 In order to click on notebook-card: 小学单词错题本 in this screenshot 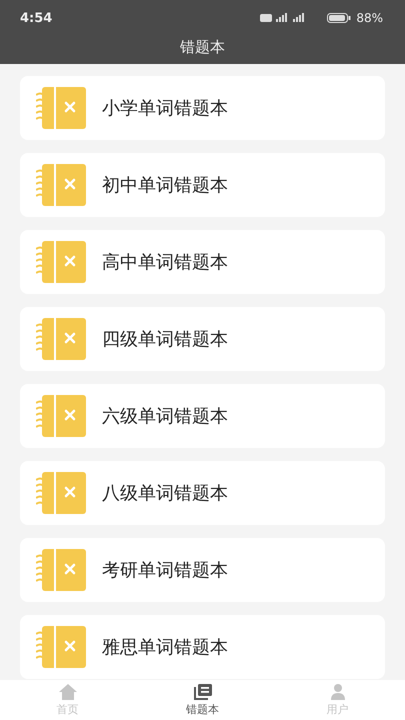, I will do `click(202, 108)`.